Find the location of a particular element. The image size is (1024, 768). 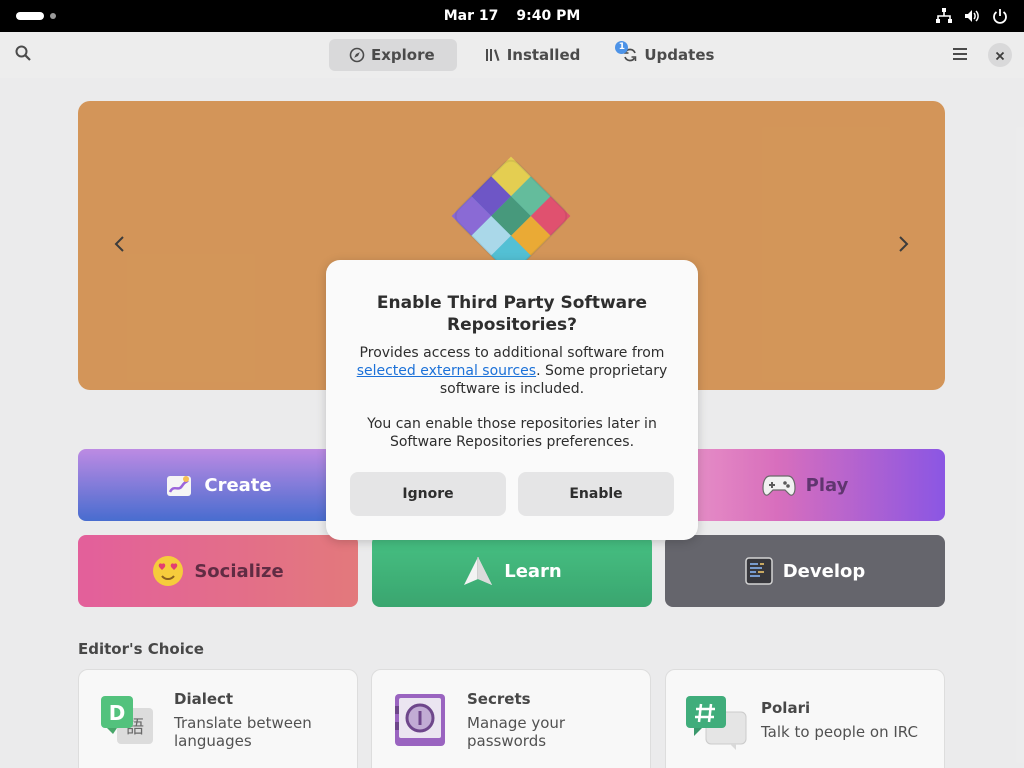

volume-icon is located at coordinates (972, 16).